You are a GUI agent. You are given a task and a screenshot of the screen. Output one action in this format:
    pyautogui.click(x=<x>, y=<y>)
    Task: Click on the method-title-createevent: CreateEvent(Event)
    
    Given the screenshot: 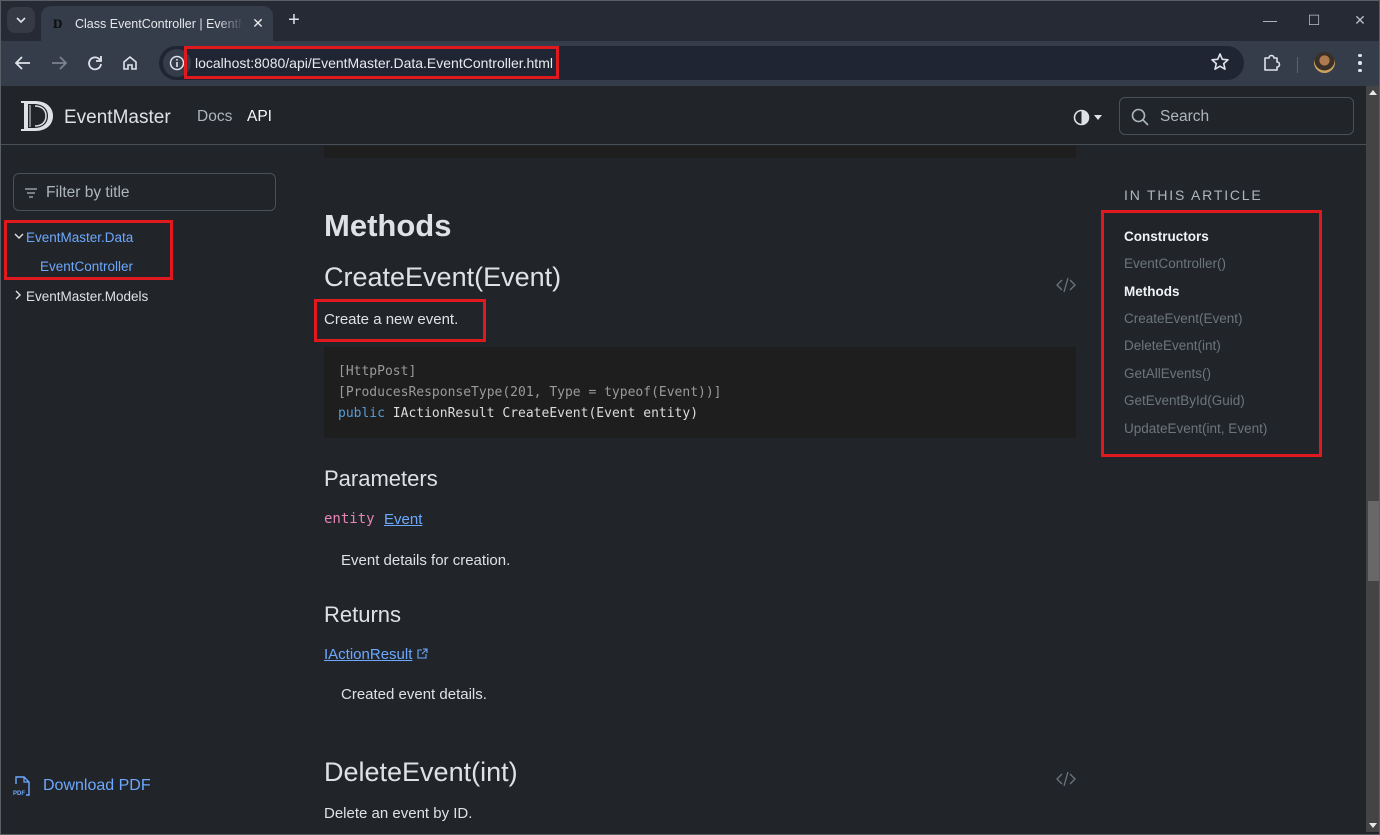 What is the action you would take?
    pyautogui.click(x=443, y=277)
    